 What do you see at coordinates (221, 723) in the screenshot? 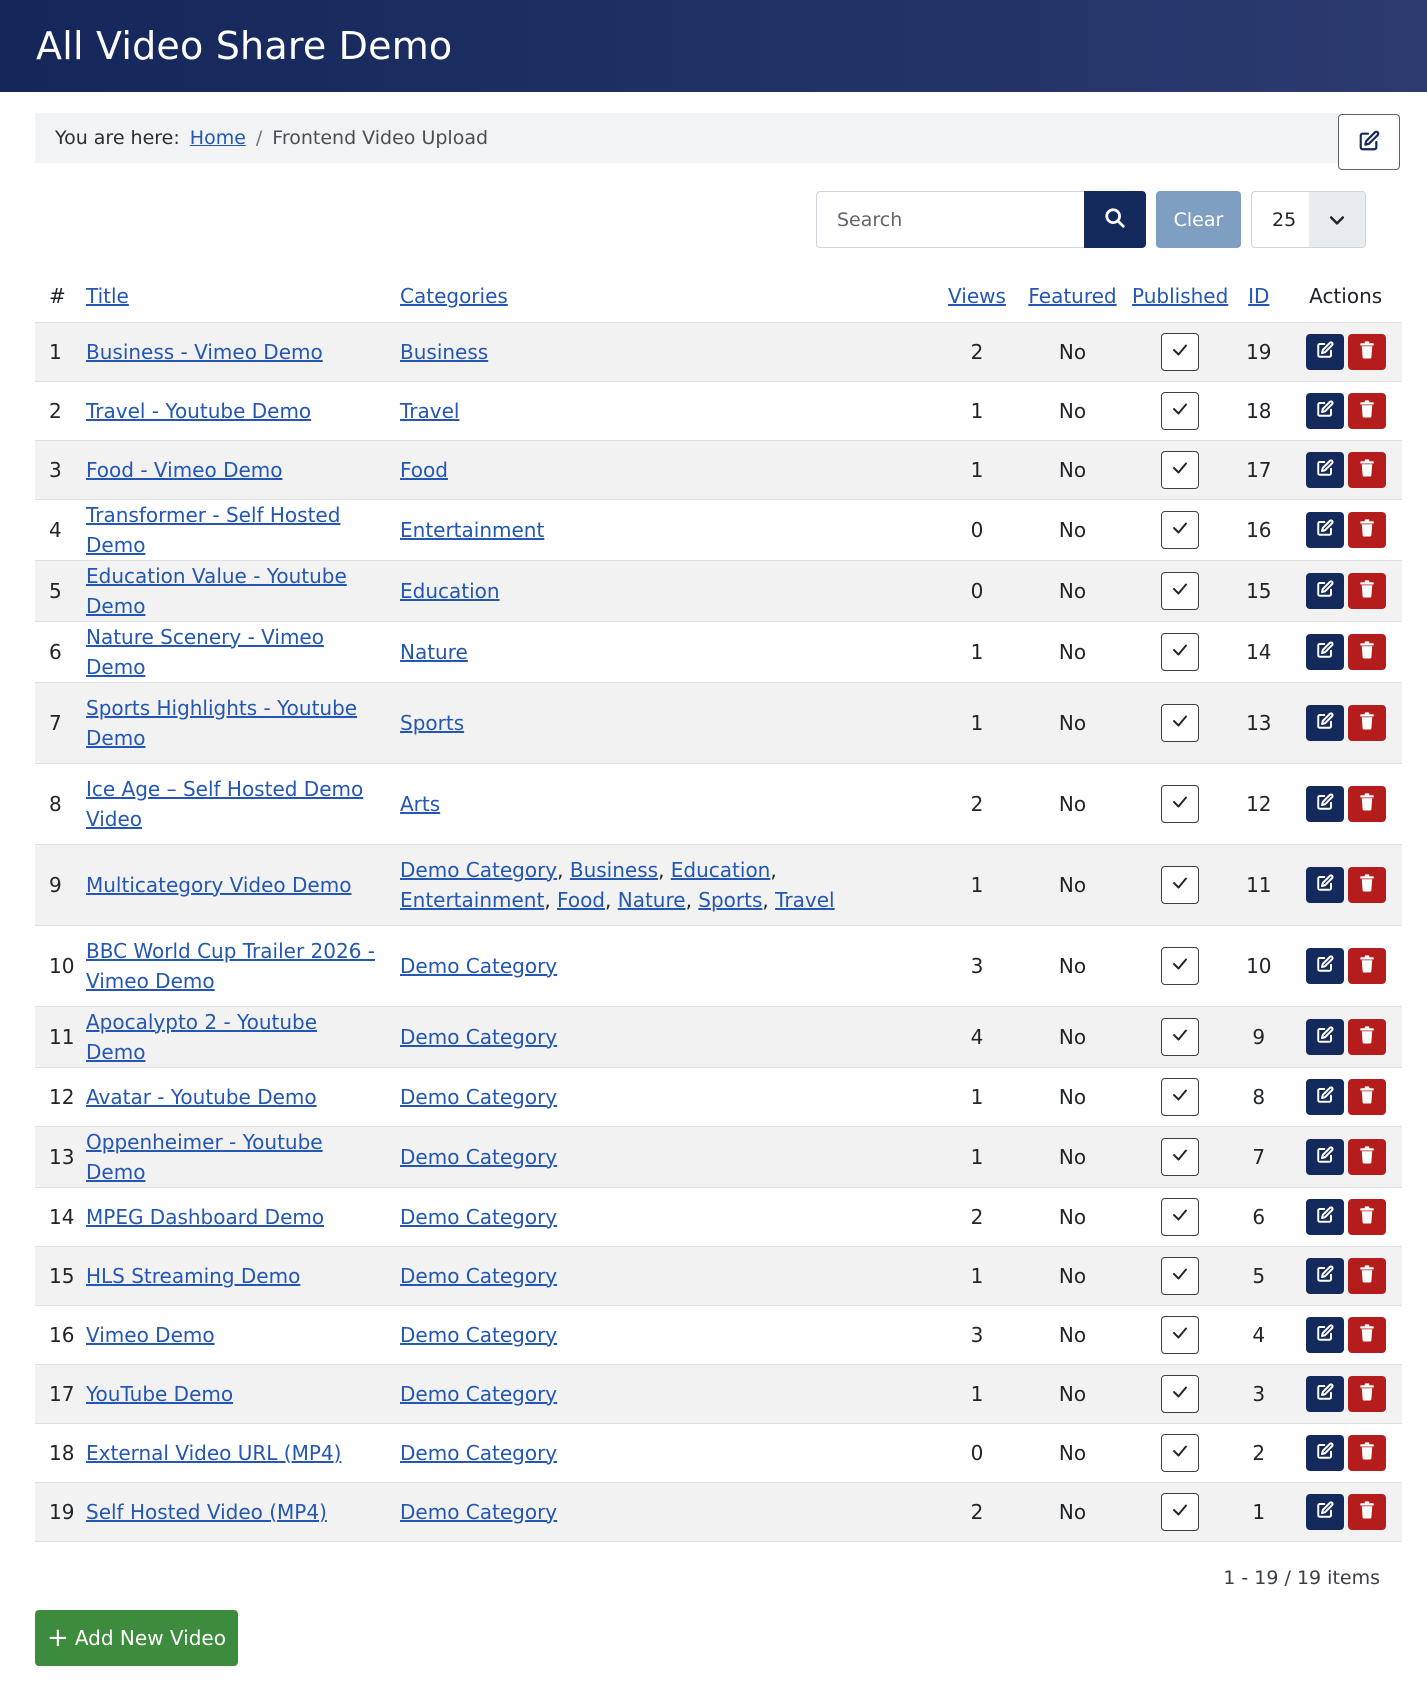
I see `video-title-link: Sports Highlights - Youtube Demo` at bounding box center [221, 723].